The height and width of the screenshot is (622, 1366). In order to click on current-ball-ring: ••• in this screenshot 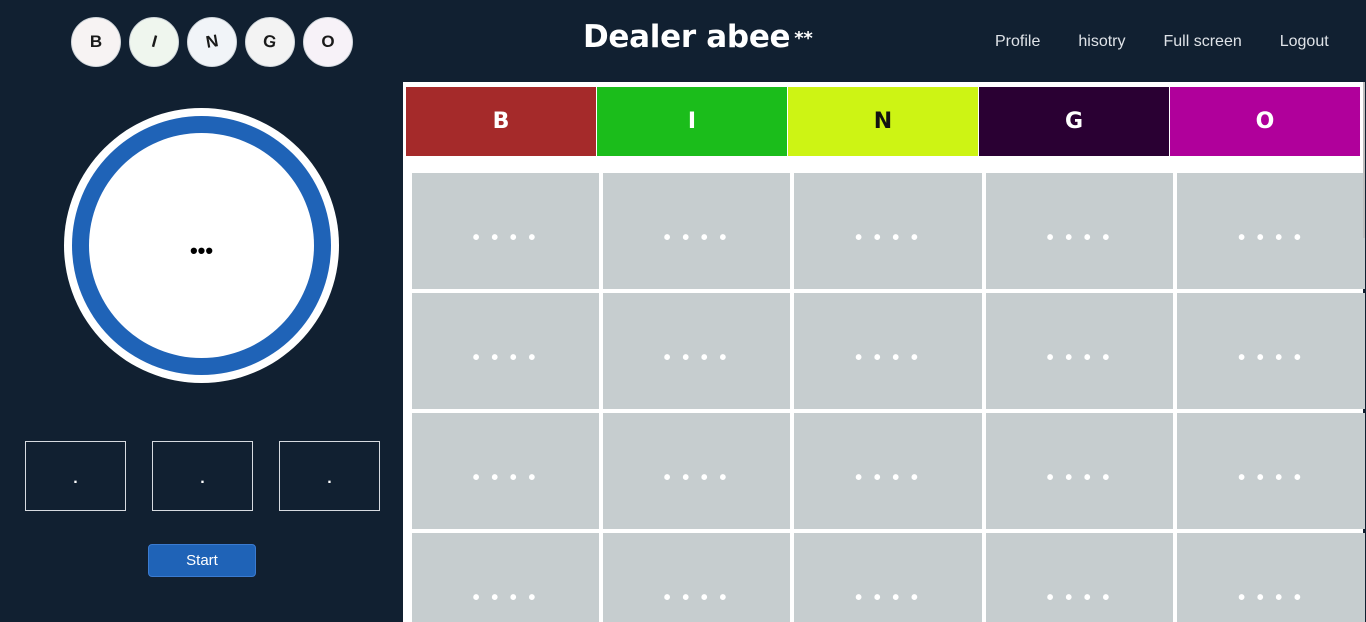, I will do `click(201, 245)`.